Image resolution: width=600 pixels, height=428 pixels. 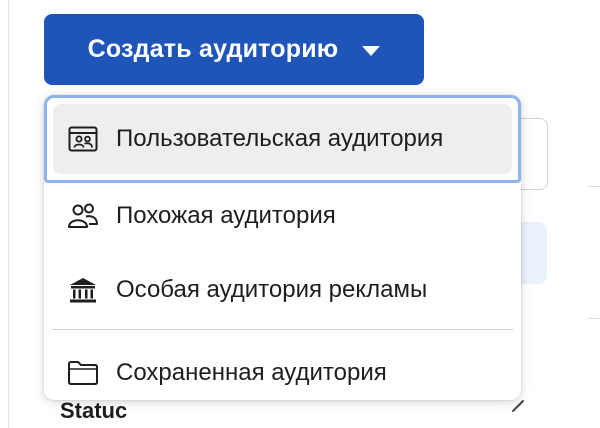 What do you see at coordinates (371, 51) in the screenshot?
I see `caret-down-icon` at bounding box center [371, 51].